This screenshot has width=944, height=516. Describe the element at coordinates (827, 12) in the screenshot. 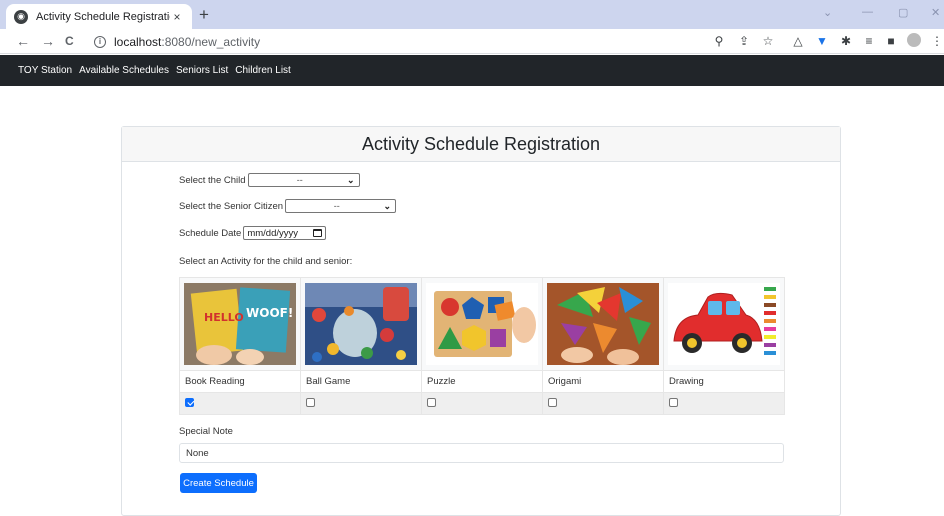

I see `tab-search-icon: ⌄` at that location.